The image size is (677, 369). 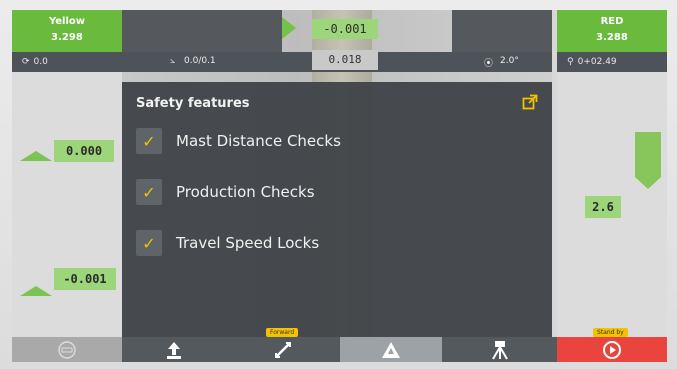 I want to click on tripod-icon, so click(x=499, y=350).